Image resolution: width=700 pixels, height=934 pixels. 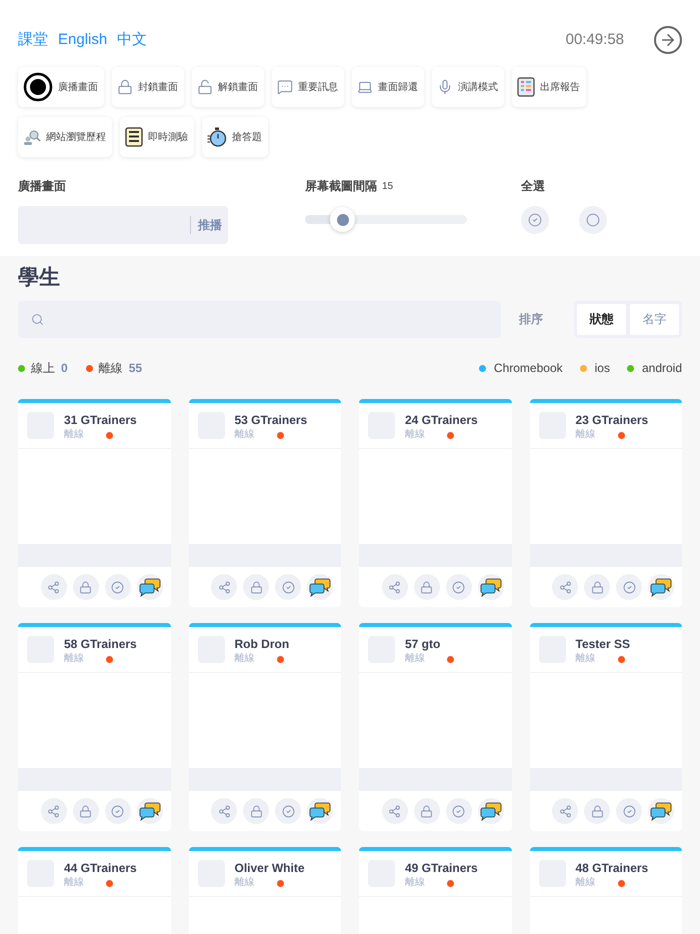 What do you see at coordinates (602, 368) in the screenshot?
I see `legend-label: ios` at bounding box center [602, 368].